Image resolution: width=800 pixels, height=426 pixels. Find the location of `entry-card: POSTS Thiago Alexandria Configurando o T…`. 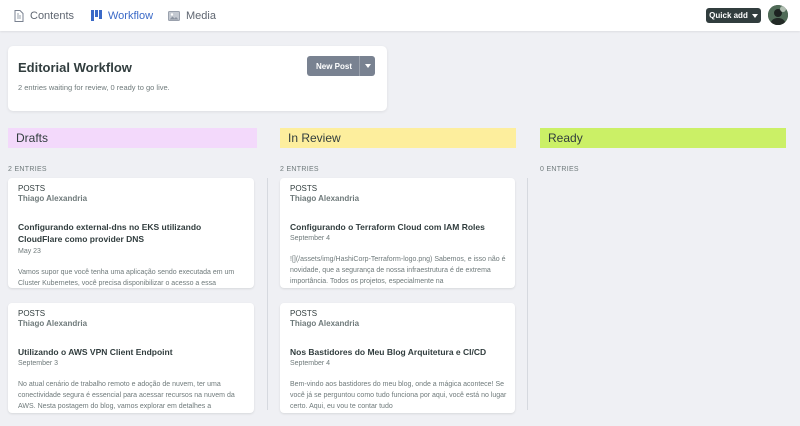

entry-card: POSTS Thiago Alexandria Configurando o T… is located at coordinates (397, 233).